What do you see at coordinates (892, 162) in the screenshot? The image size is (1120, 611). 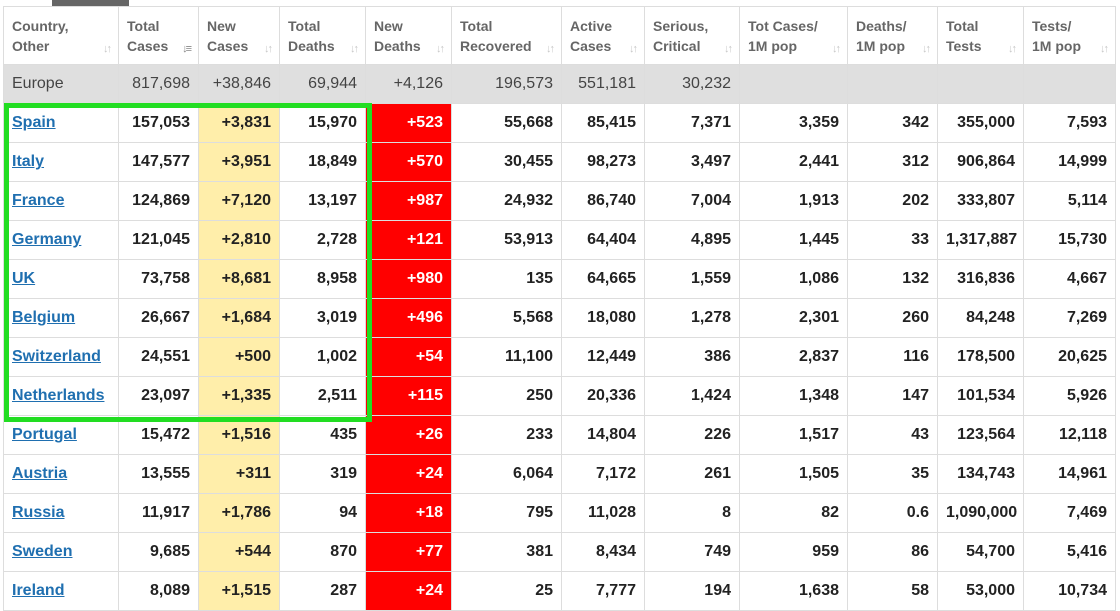 I see `data-cell-9: 312` at bounding box center [892, 162].